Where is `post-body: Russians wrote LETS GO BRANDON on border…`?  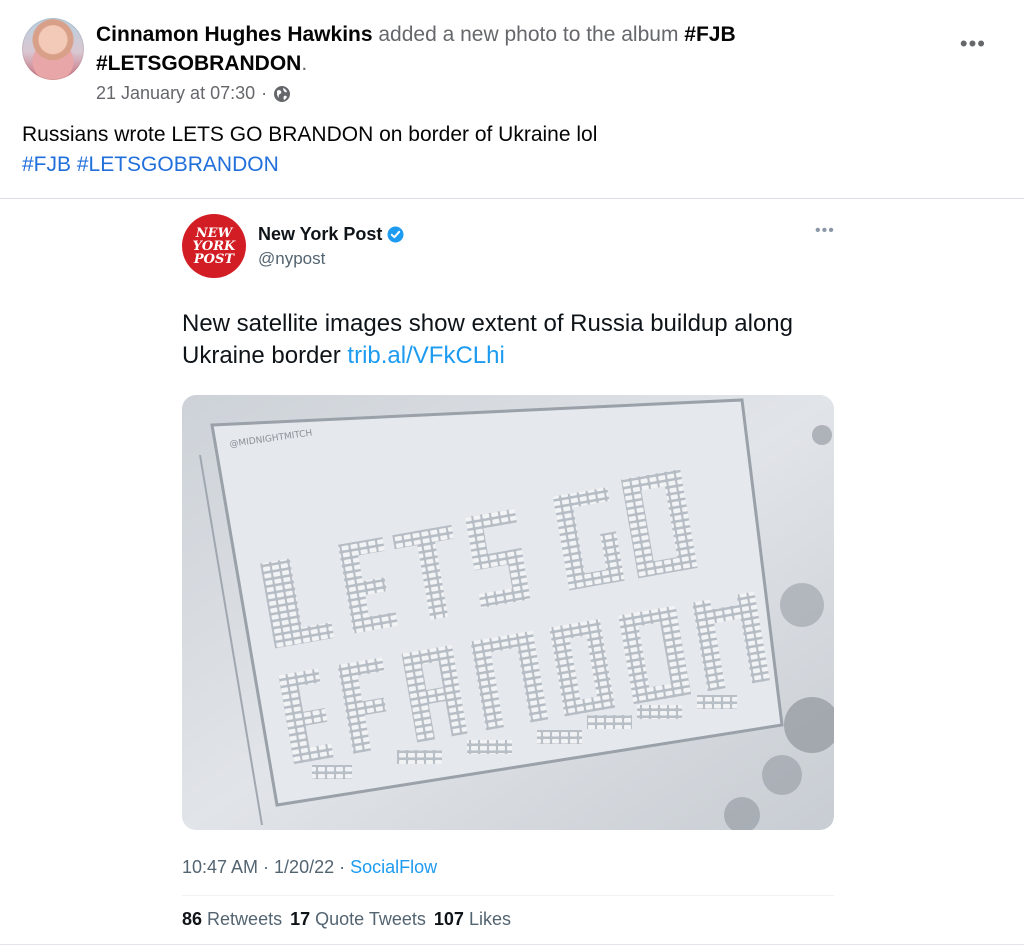 post-body: Russians wrote LETS GO BRANDON on border… is located at coordinates (309, 150).